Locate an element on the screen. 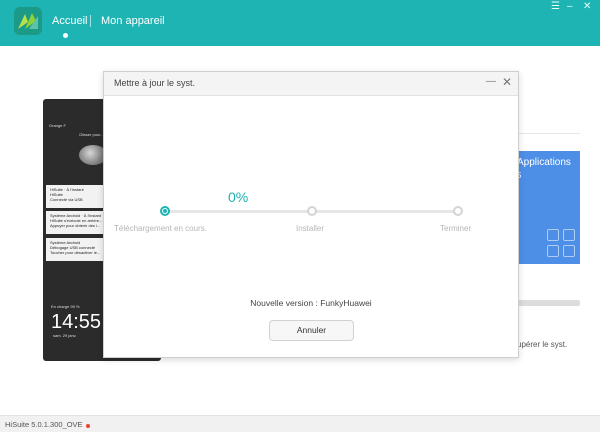 Image resolution: width=600 pixels, height=432 pixels. step-download-label: Téléchargement en cours. is located at coordinates (160, 228).